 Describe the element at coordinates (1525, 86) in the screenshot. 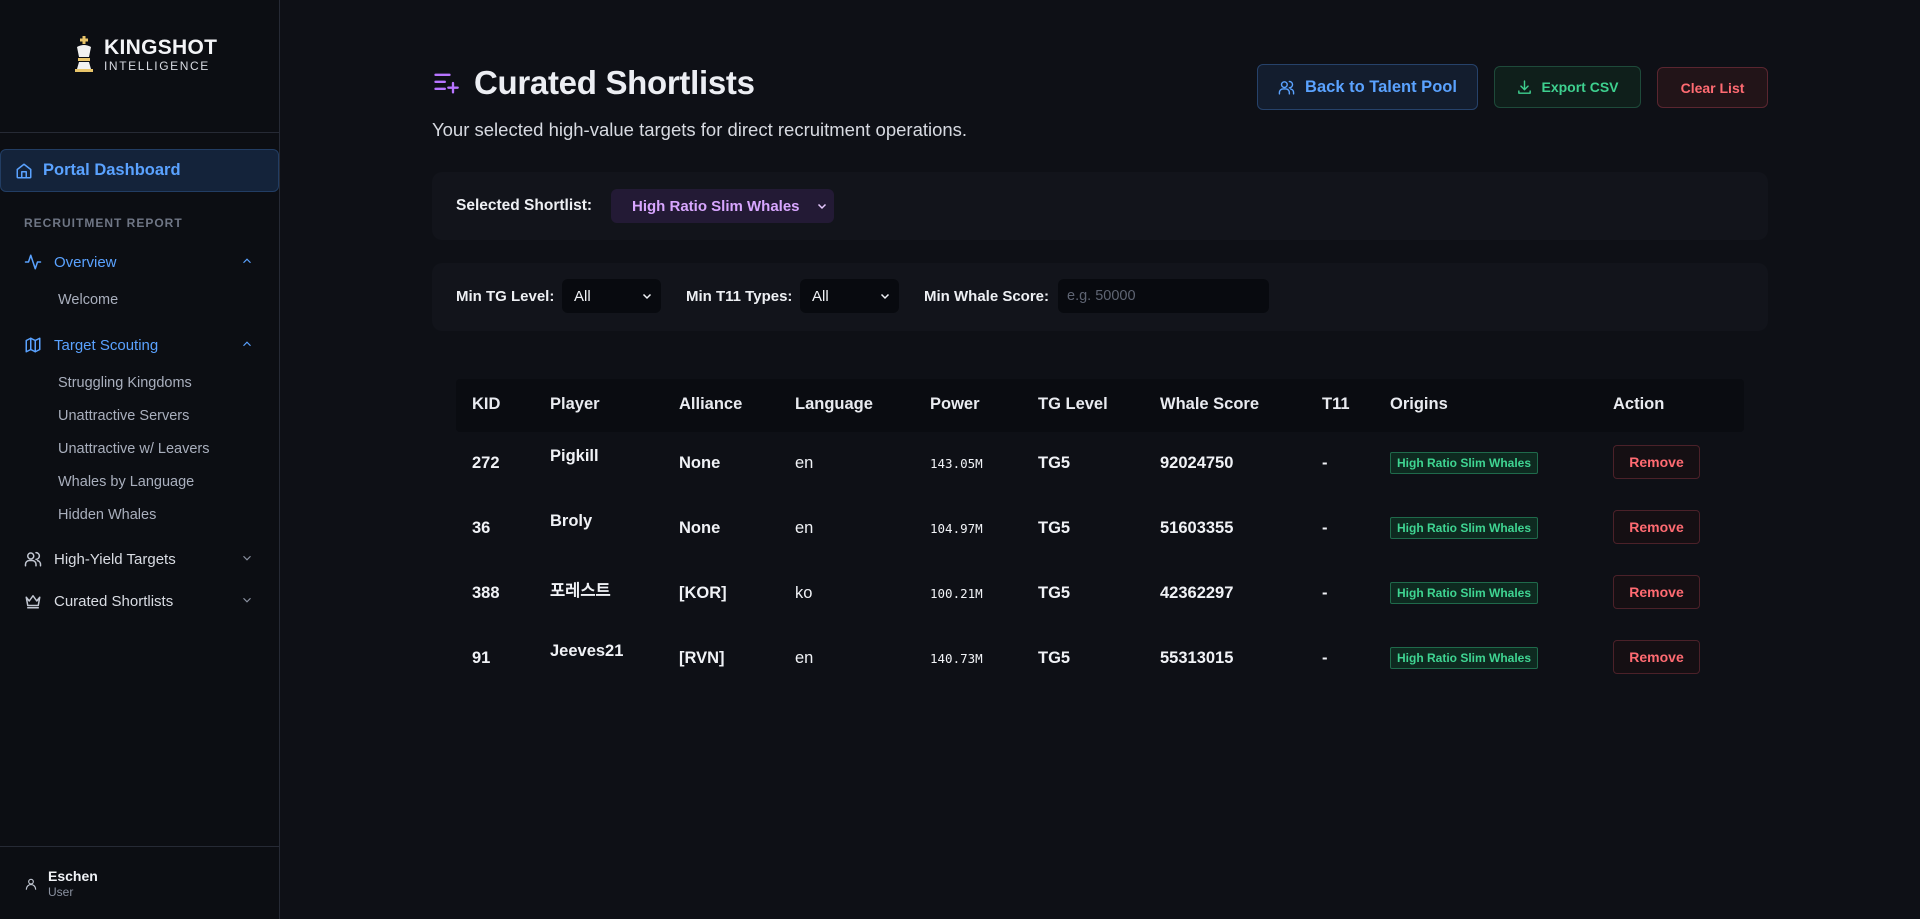

I see `download-icon` at that location.